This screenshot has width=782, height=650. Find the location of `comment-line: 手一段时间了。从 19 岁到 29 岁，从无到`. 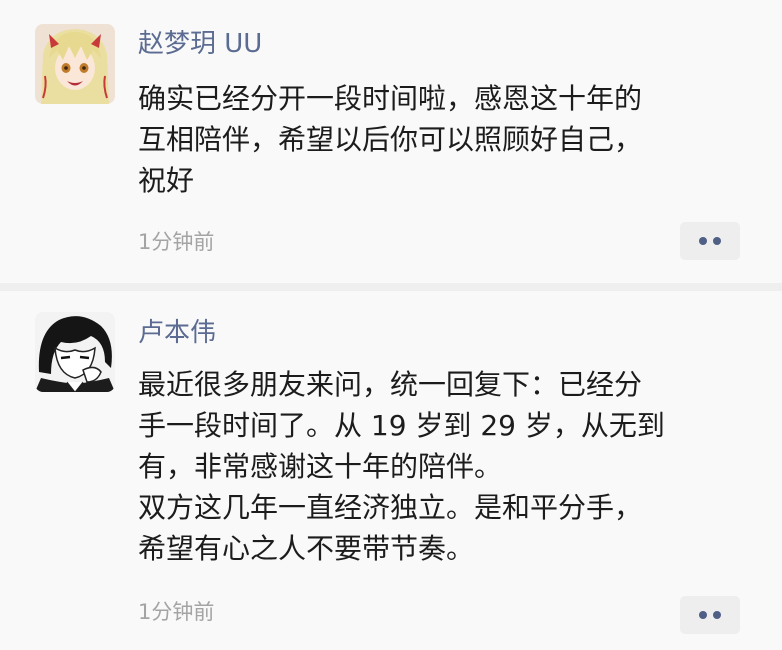

comment-line: 手一段时间了。从 19 岁到 29 岁，从无到 is located at coordinates (401, 425).